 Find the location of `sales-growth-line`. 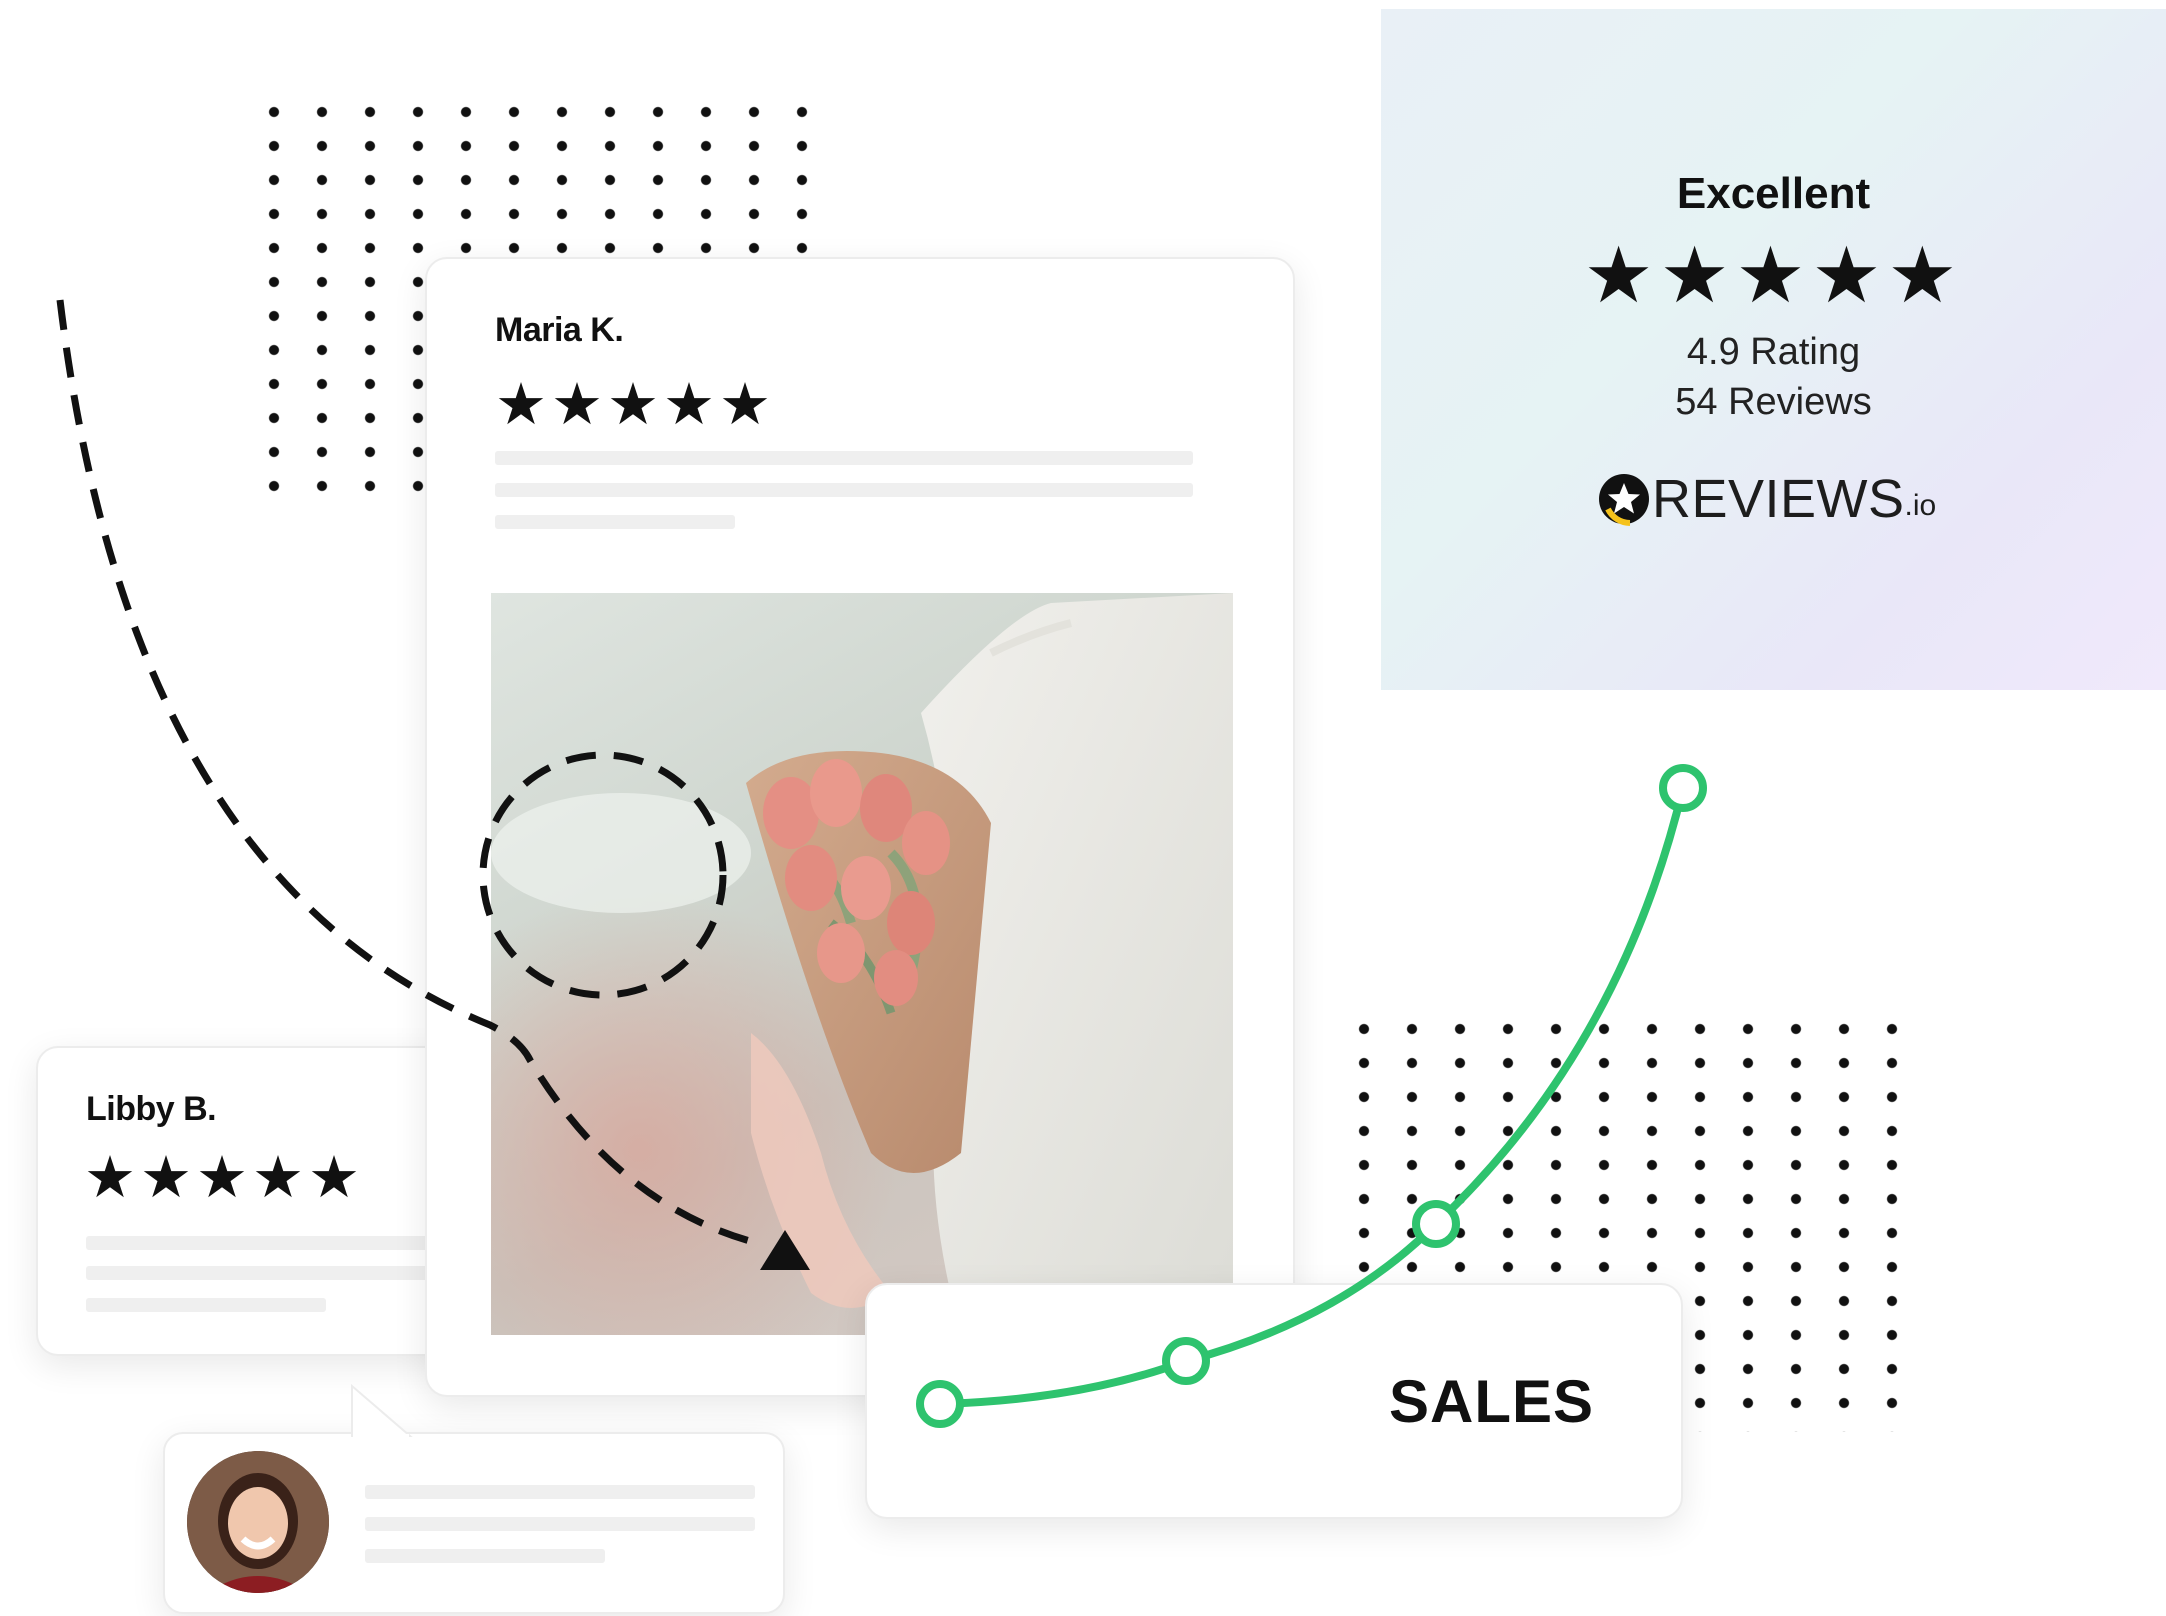

sales-growth-line is located at coordinates (1313, 1097).